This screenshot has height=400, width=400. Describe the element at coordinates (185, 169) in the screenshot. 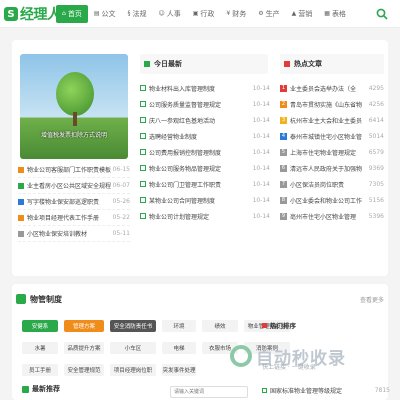

I see `item-title: 物业公司服务物品管理规定` at that location.